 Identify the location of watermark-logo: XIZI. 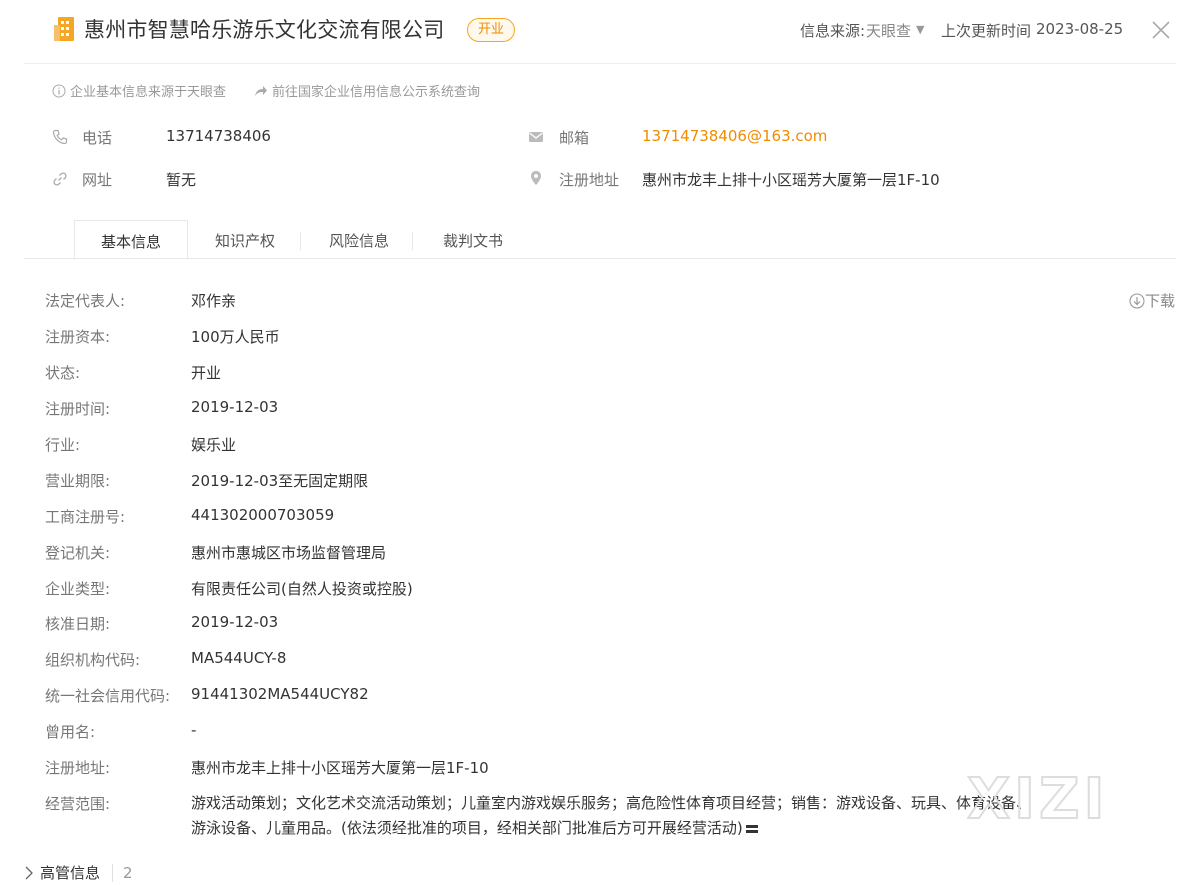
(1037, 796).